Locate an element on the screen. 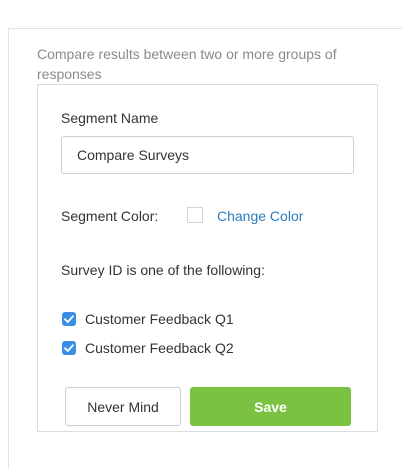 The height and width of the screenshot is (468, 403). never-mind-button: Never Mind is located at coordinates (123, 406).